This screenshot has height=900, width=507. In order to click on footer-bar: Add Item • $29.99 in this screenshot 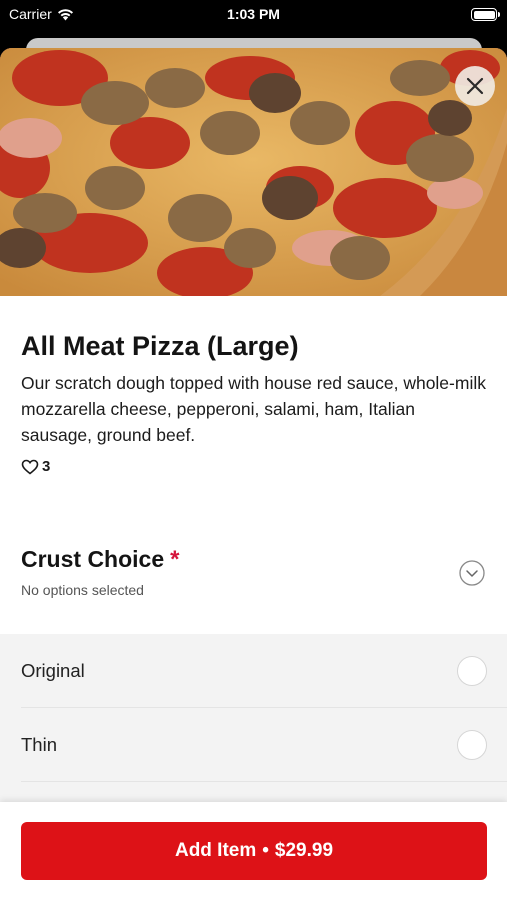, I will do `click(253, 851)`.